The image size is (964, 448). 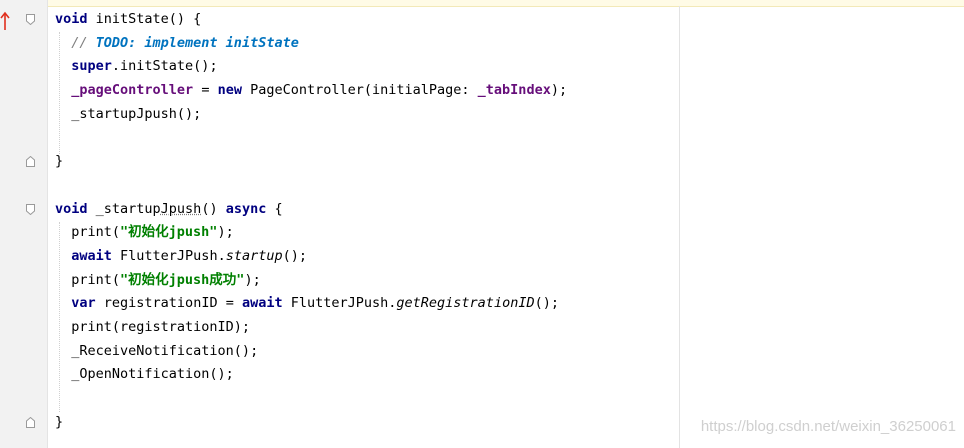 I want to click on code-line: _OpenNotification();, so click(x=311, y=375).